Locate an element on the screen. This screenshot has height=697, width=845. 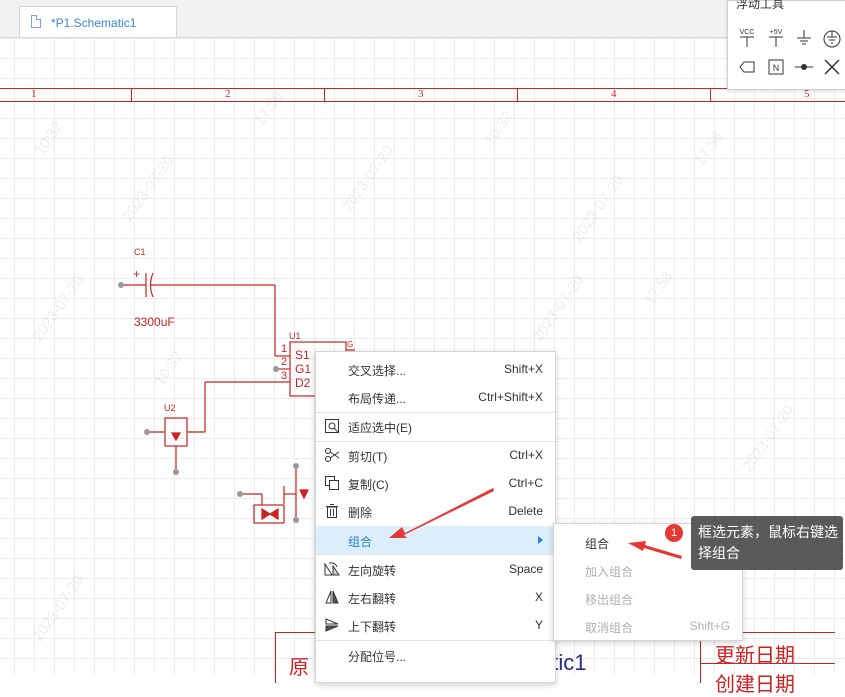
title-block-label: 原 is located at coordinates (299, 668).